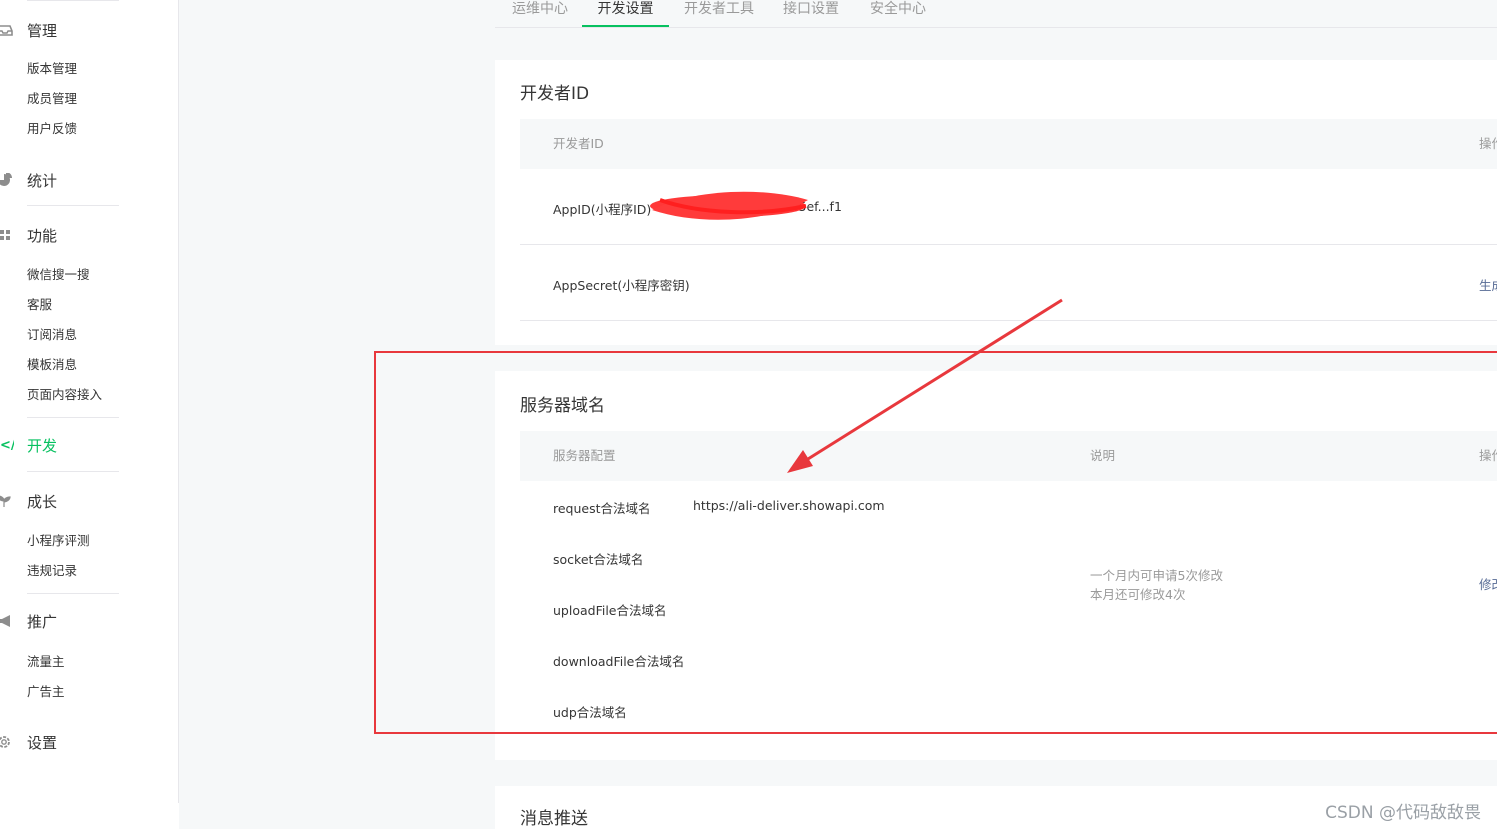 The width and height of the screenshot is (1497, 829). I want to click on tab-bar: 运维中心 开发设置 开发者工具 接口设置 安全中心, so click(996, 14).